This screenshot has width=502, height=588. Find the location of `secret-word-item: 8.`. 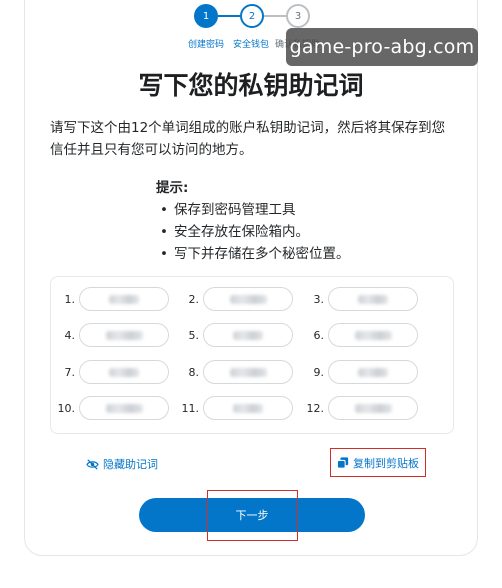

secret-word-item: 8. is located at coordinates (236, 372).